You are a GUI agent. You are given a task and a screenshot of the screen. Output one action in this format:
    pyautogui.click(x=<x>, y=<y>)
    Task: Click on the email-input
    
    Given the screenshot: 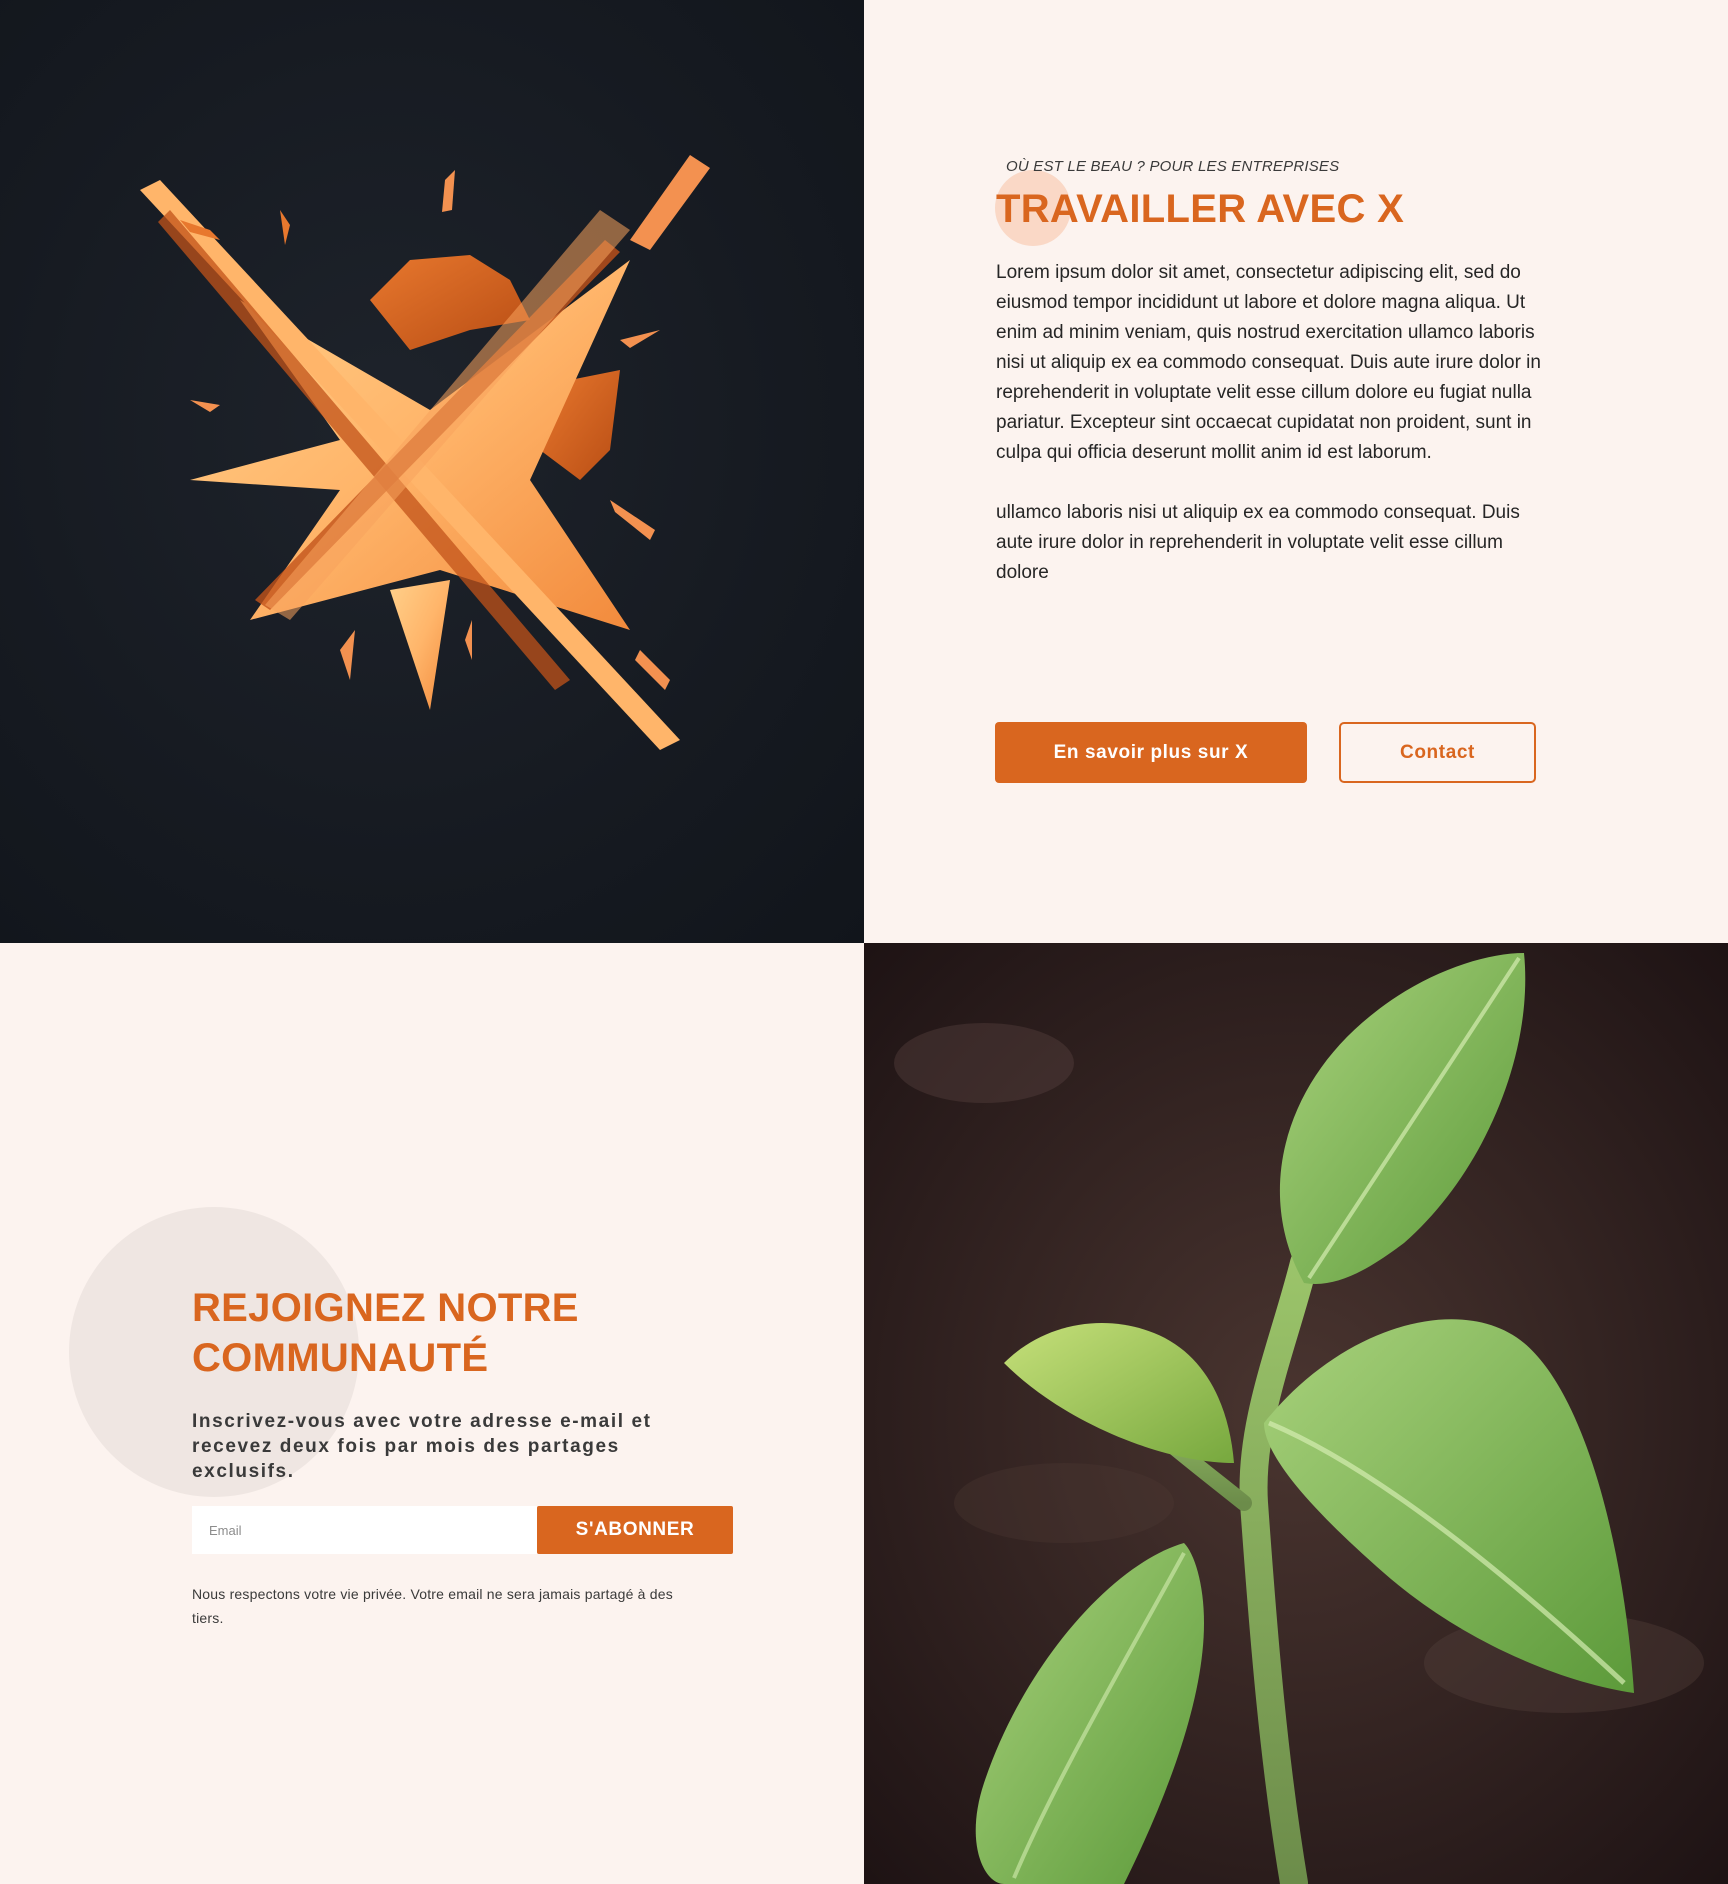 What is the action you would take?
    pyautogui.click(x=364, y=1530)
    